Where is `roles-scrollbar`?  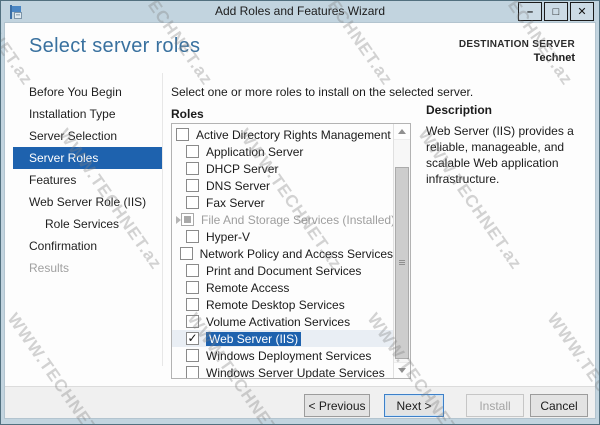
roles-scrollbar is located at coordinates (401, 251).